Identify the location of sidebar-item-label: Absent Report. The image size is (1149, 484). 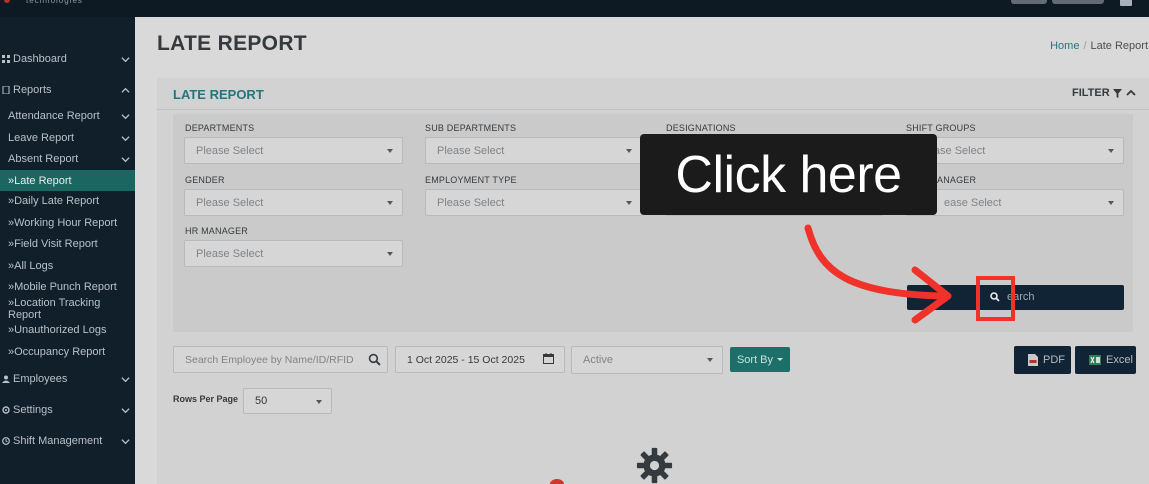
(43, 159).